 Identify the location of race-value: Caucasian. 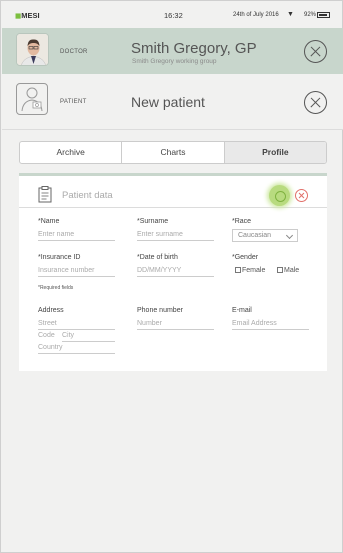
(255, 235).